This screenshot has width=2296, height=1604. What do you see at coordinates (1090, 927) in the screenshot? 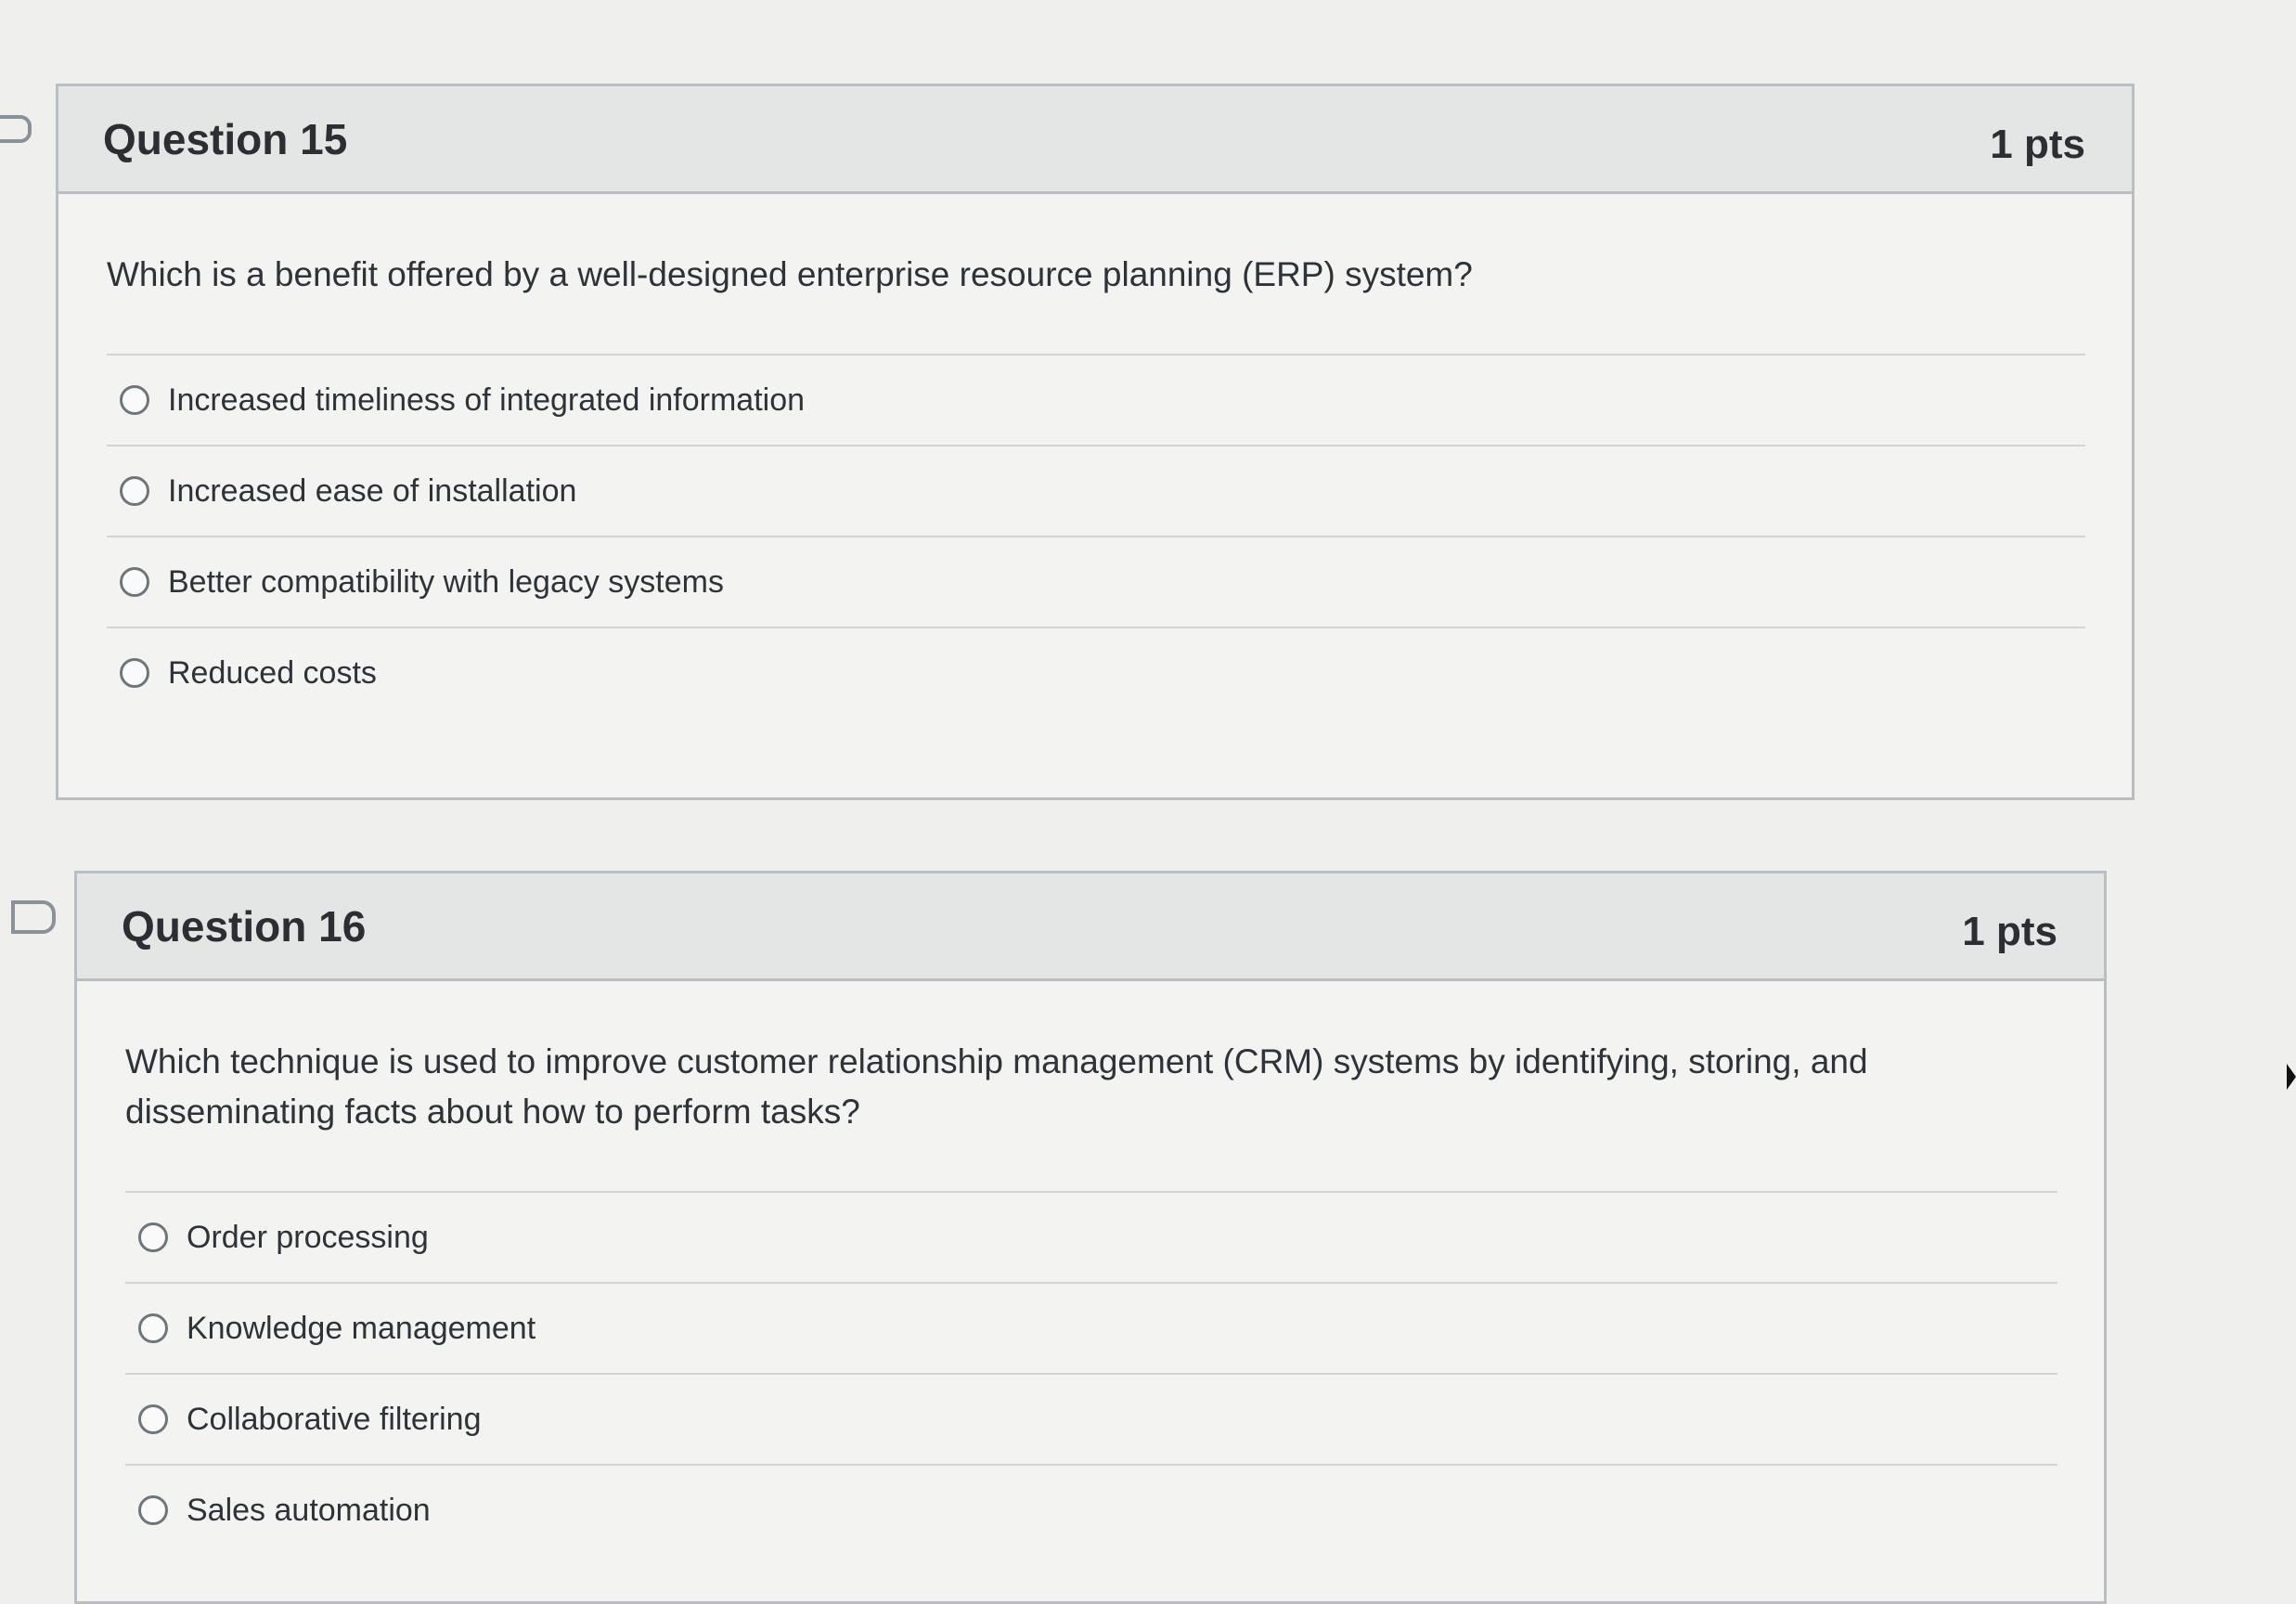
I see `question-header: Question 16 1 pts` at bounding box center [1090, 927].